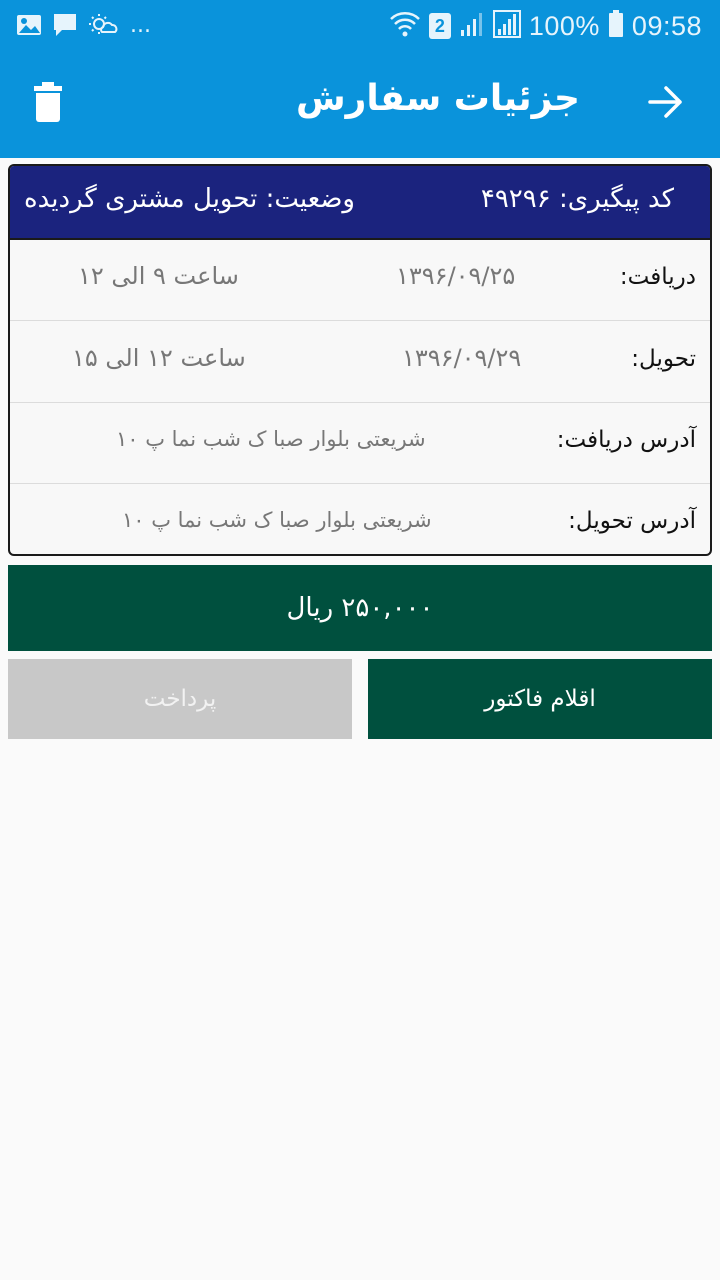  Describe the element at coordinates (360, 608) in the screenshot. I see `total-price: ۲۵۰,۰۰۰ ریال` at that location.